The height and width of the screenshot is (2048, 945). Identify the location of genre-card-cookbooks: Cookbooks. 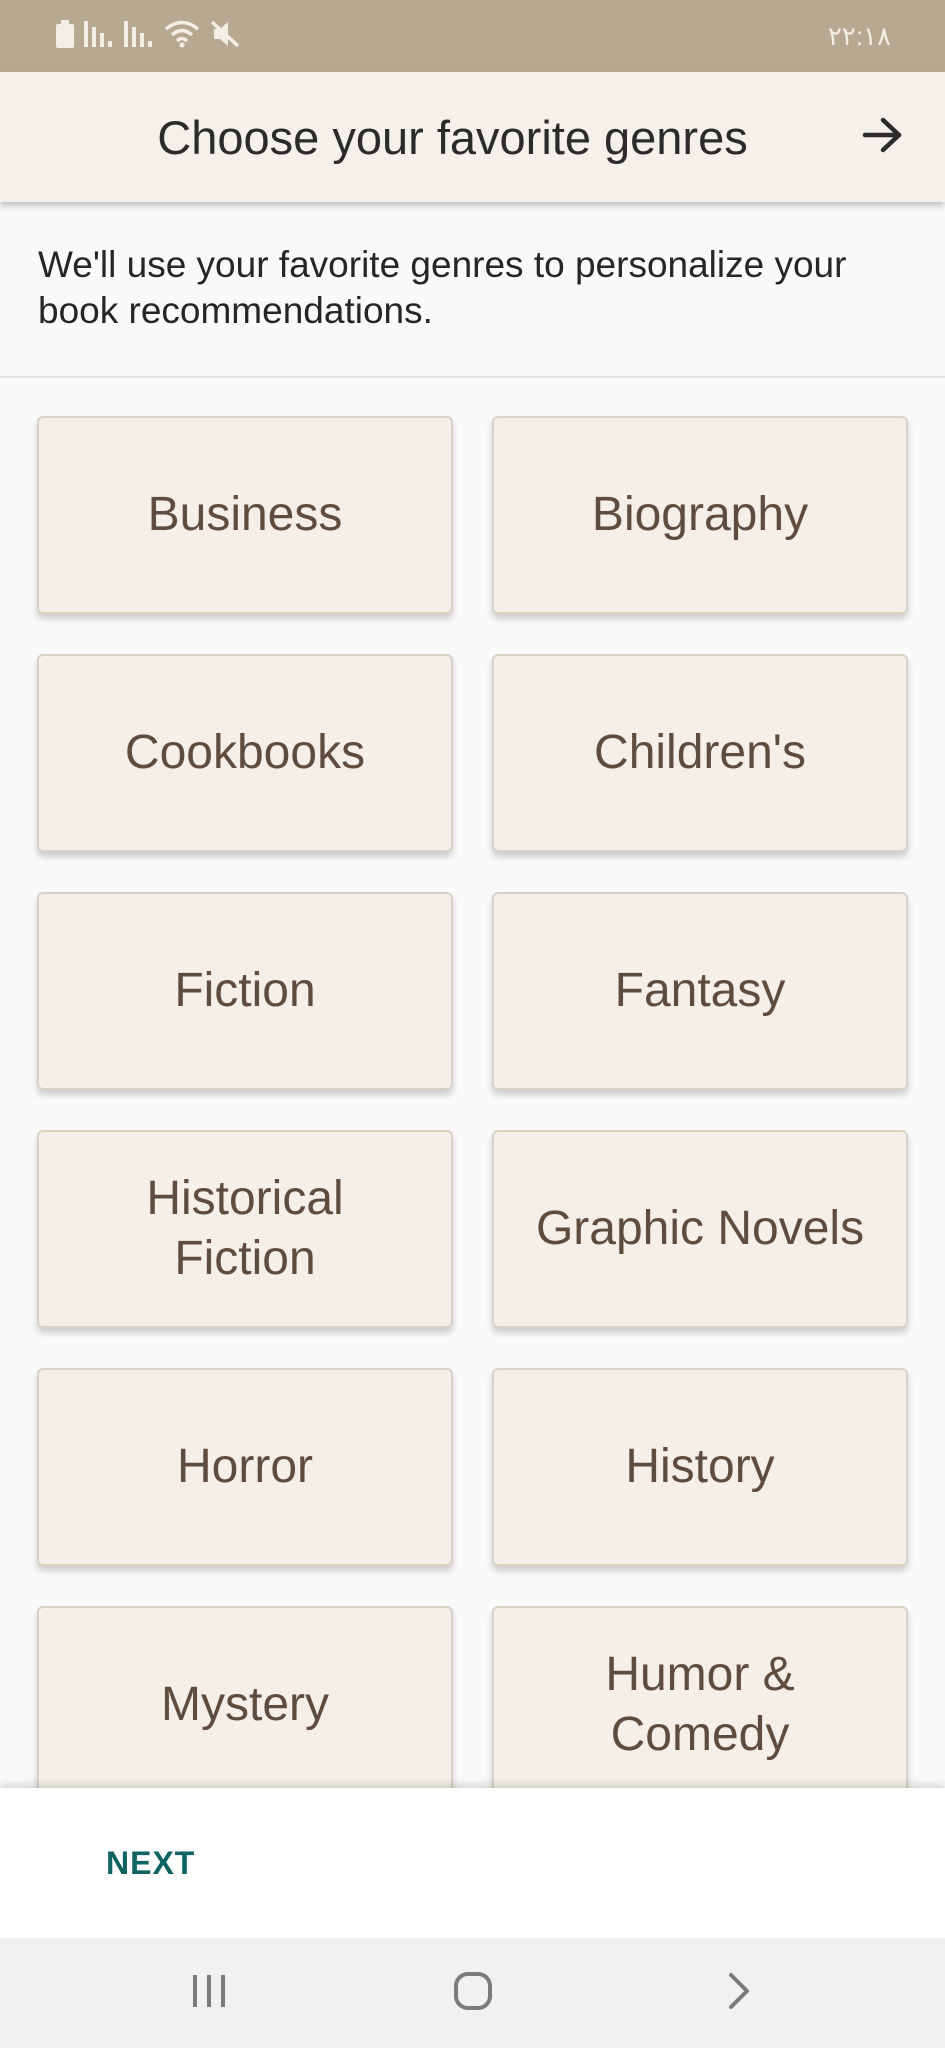
(245, 753).